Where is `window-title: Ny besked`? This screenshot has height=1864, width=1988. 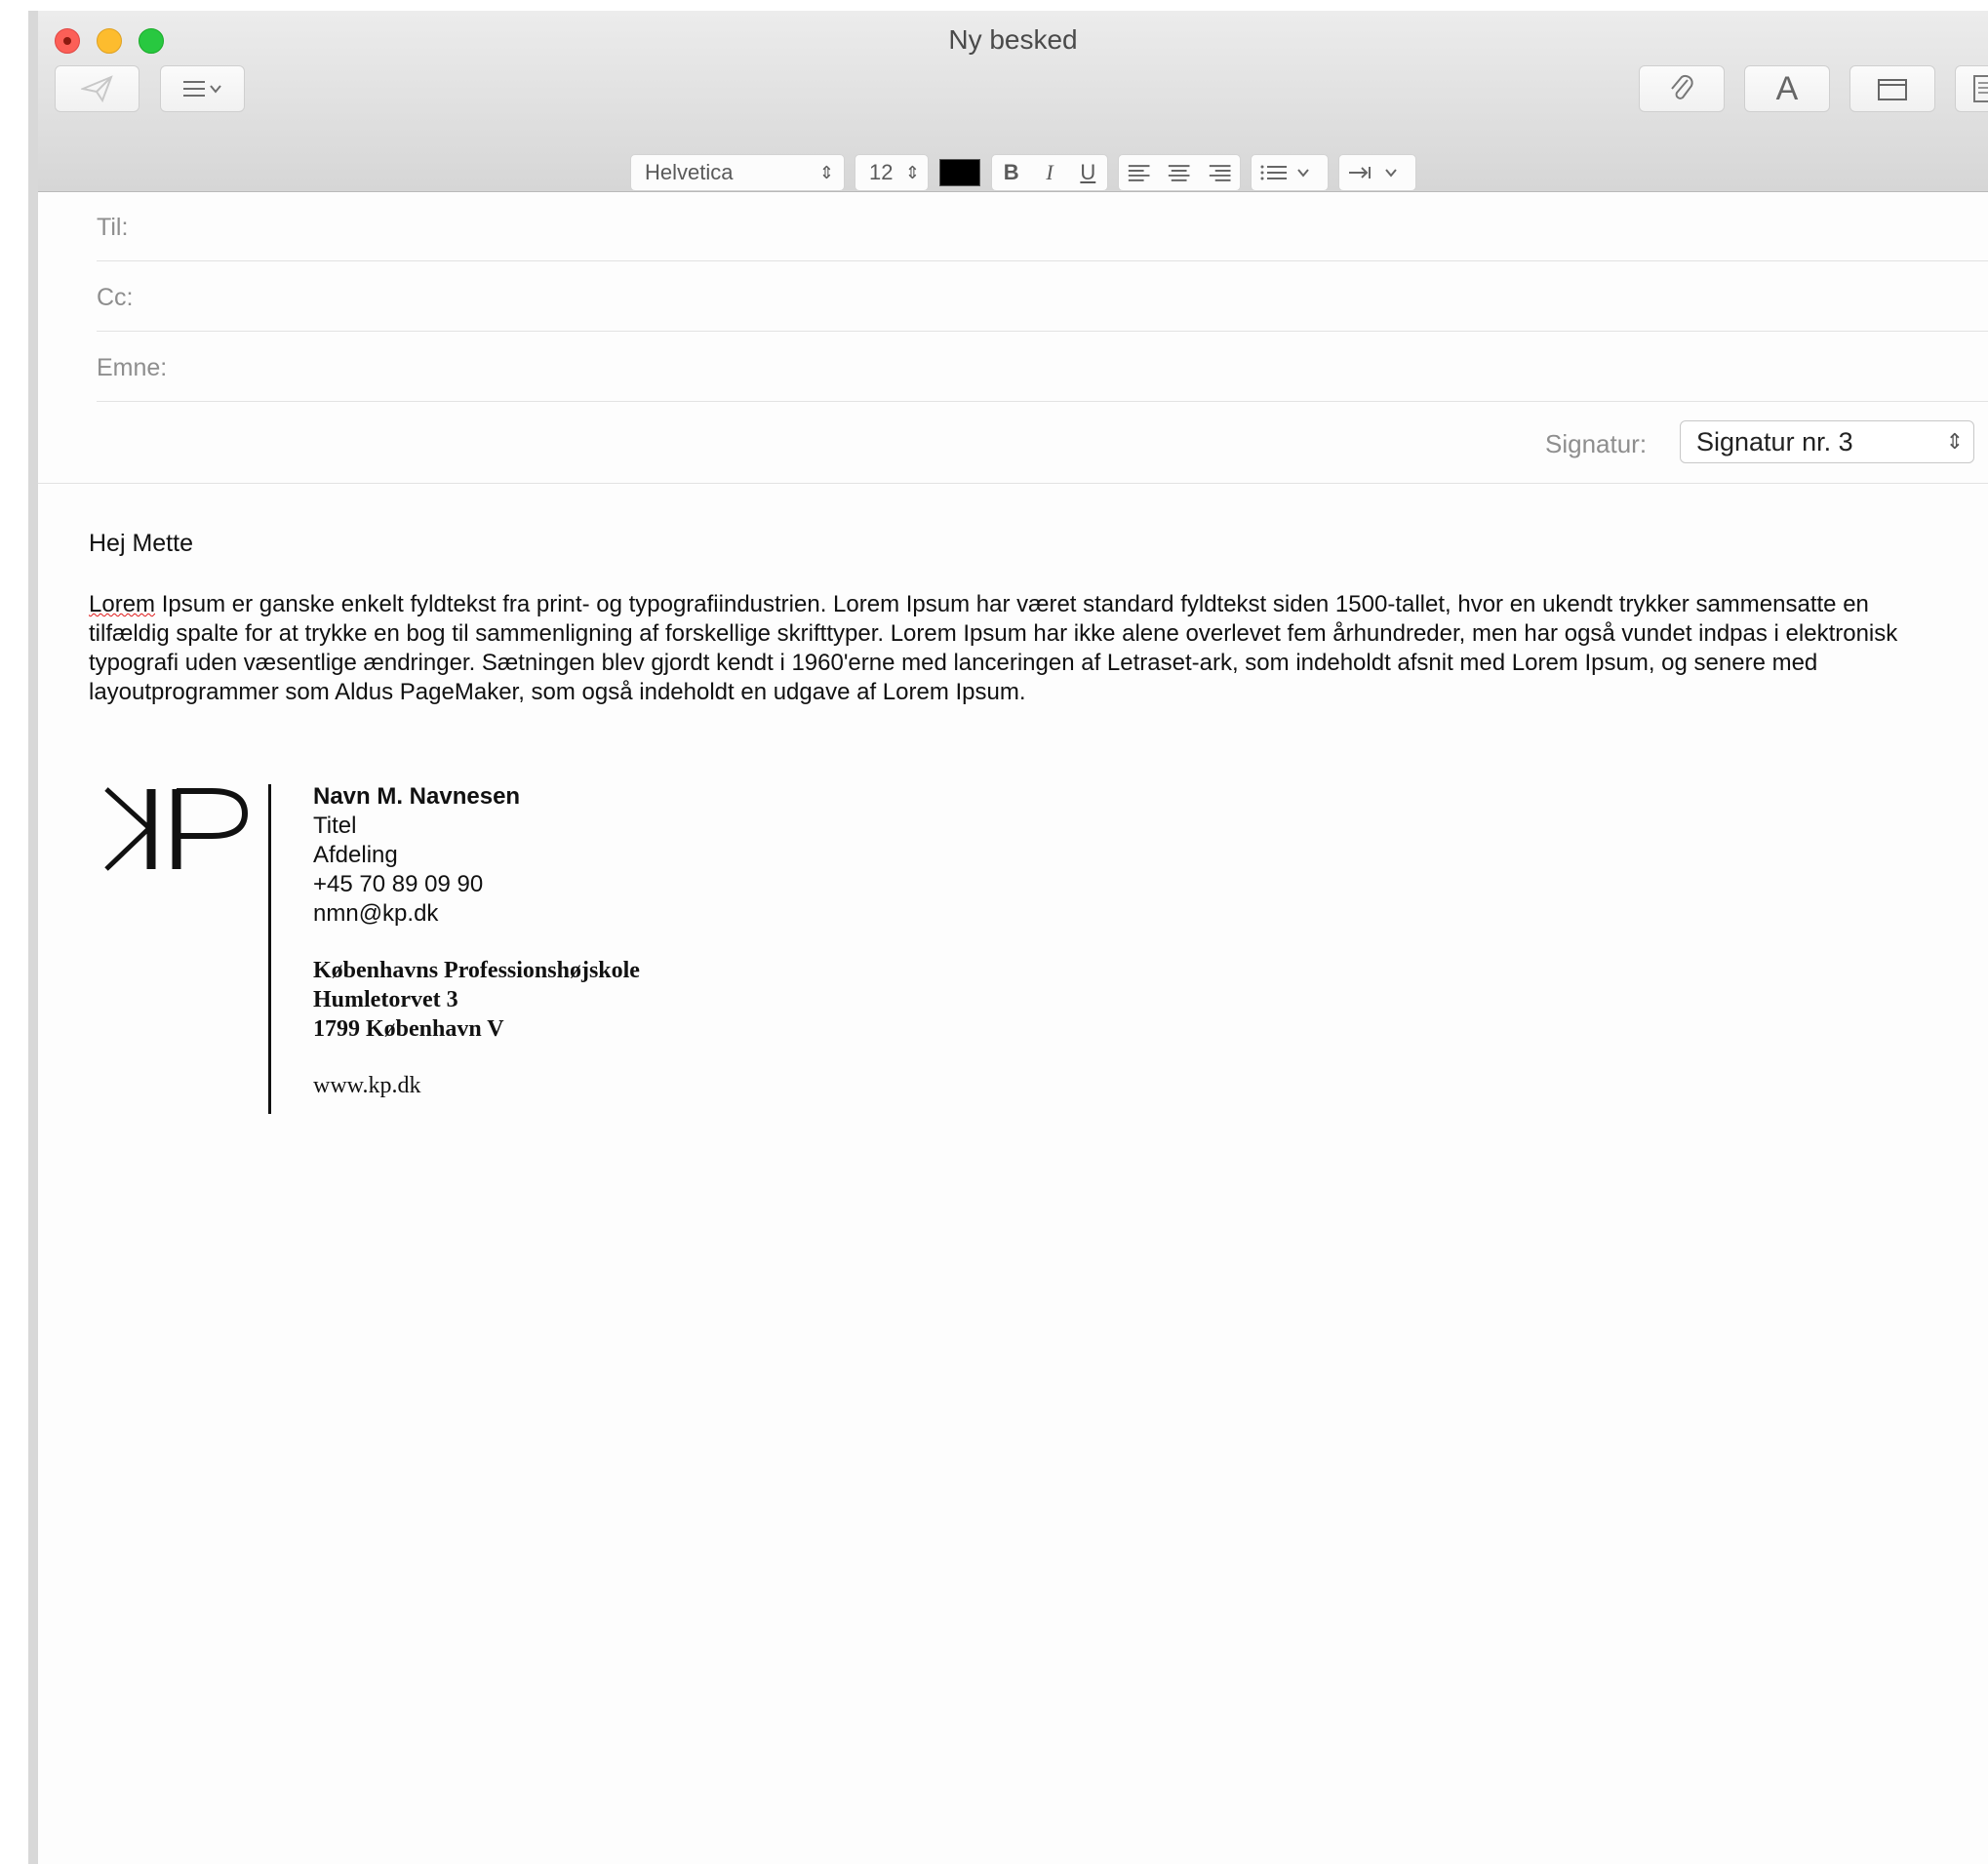 window-title: Ny besked is located at coordinates (1013, 39).